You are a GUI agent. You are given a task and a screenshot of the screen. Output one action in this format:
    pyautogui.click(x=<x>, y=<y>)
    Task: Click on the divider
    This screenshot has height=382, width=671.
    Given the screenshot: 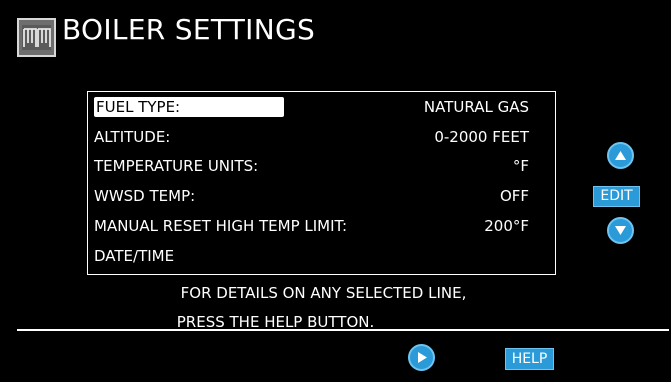 What is the action you would take?
    pyautogui.click(x=343, y=330)
    